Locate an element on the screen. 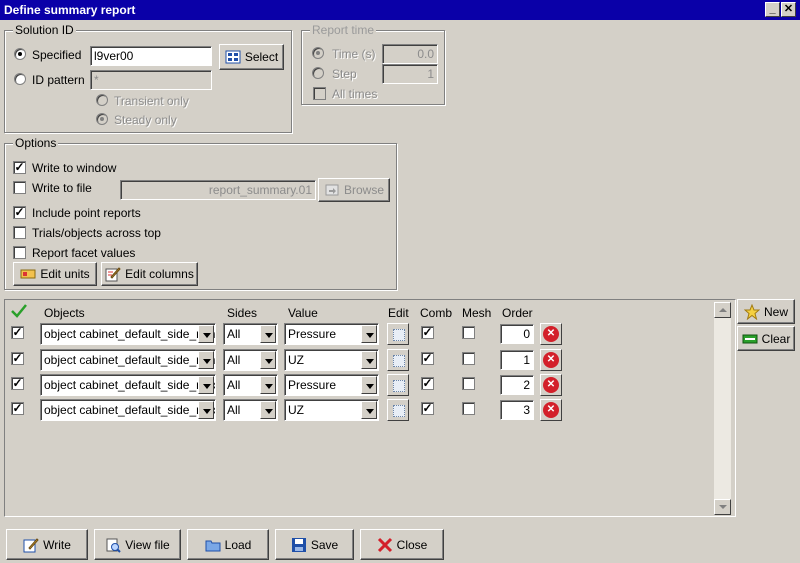  close-button-label: Close is located at coordinates (412, 544).